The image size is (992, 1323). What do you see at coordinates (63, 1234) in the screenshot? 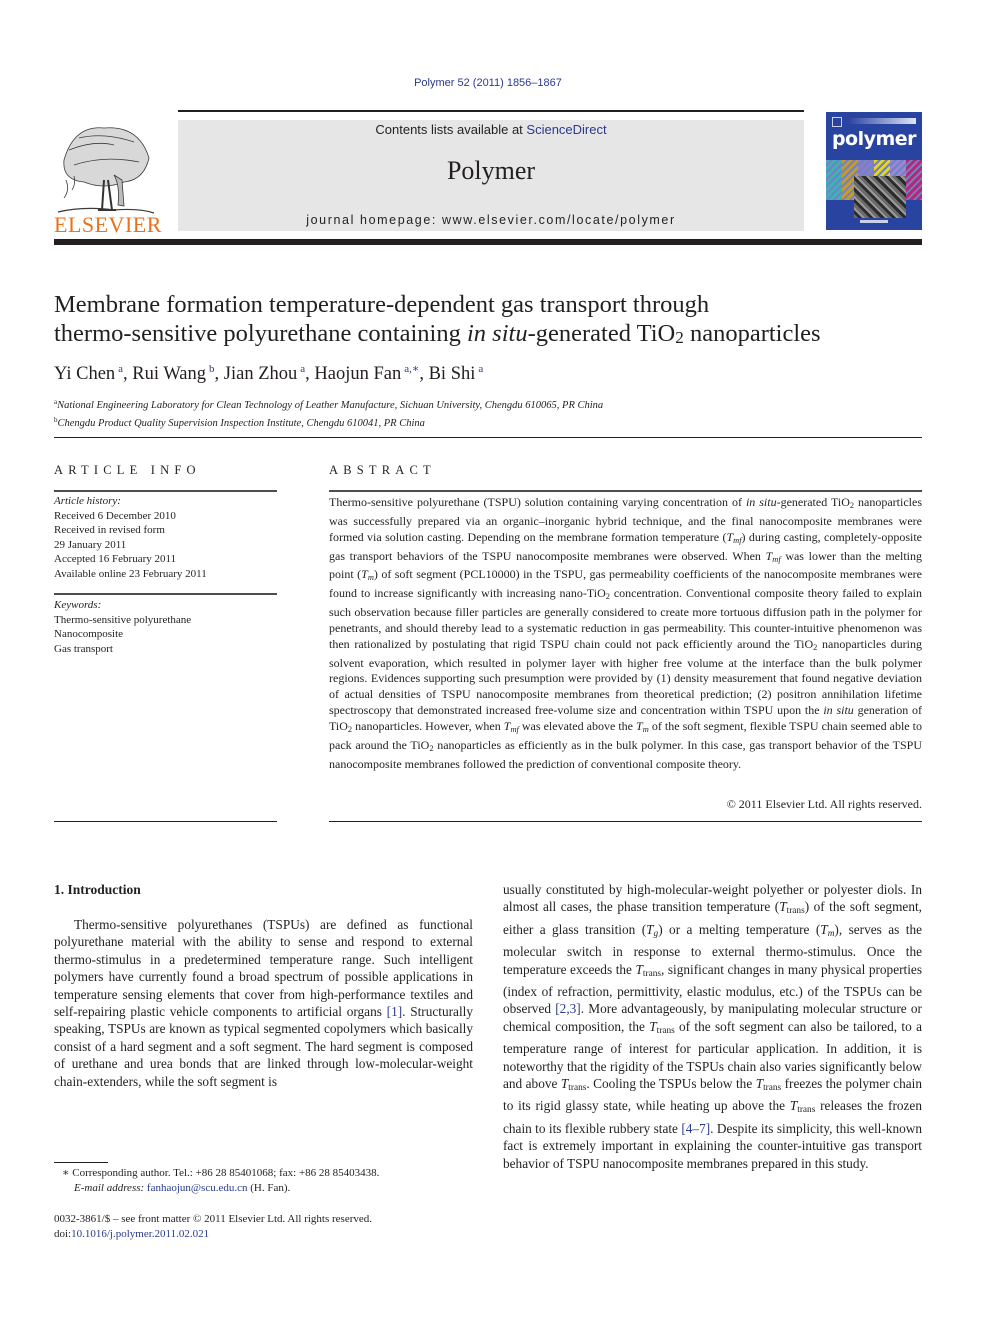
I see `doi-prefix: doi:` at bounding box center [63, 1234].